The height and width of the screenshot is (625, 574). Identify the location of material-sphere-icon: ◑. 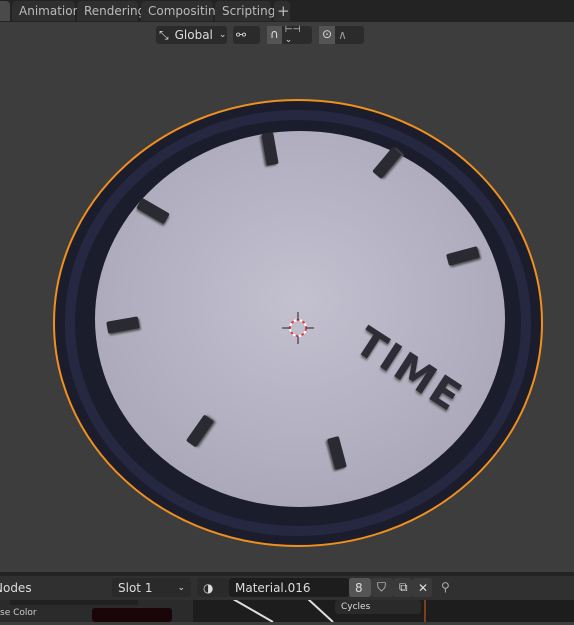
(208, 587).